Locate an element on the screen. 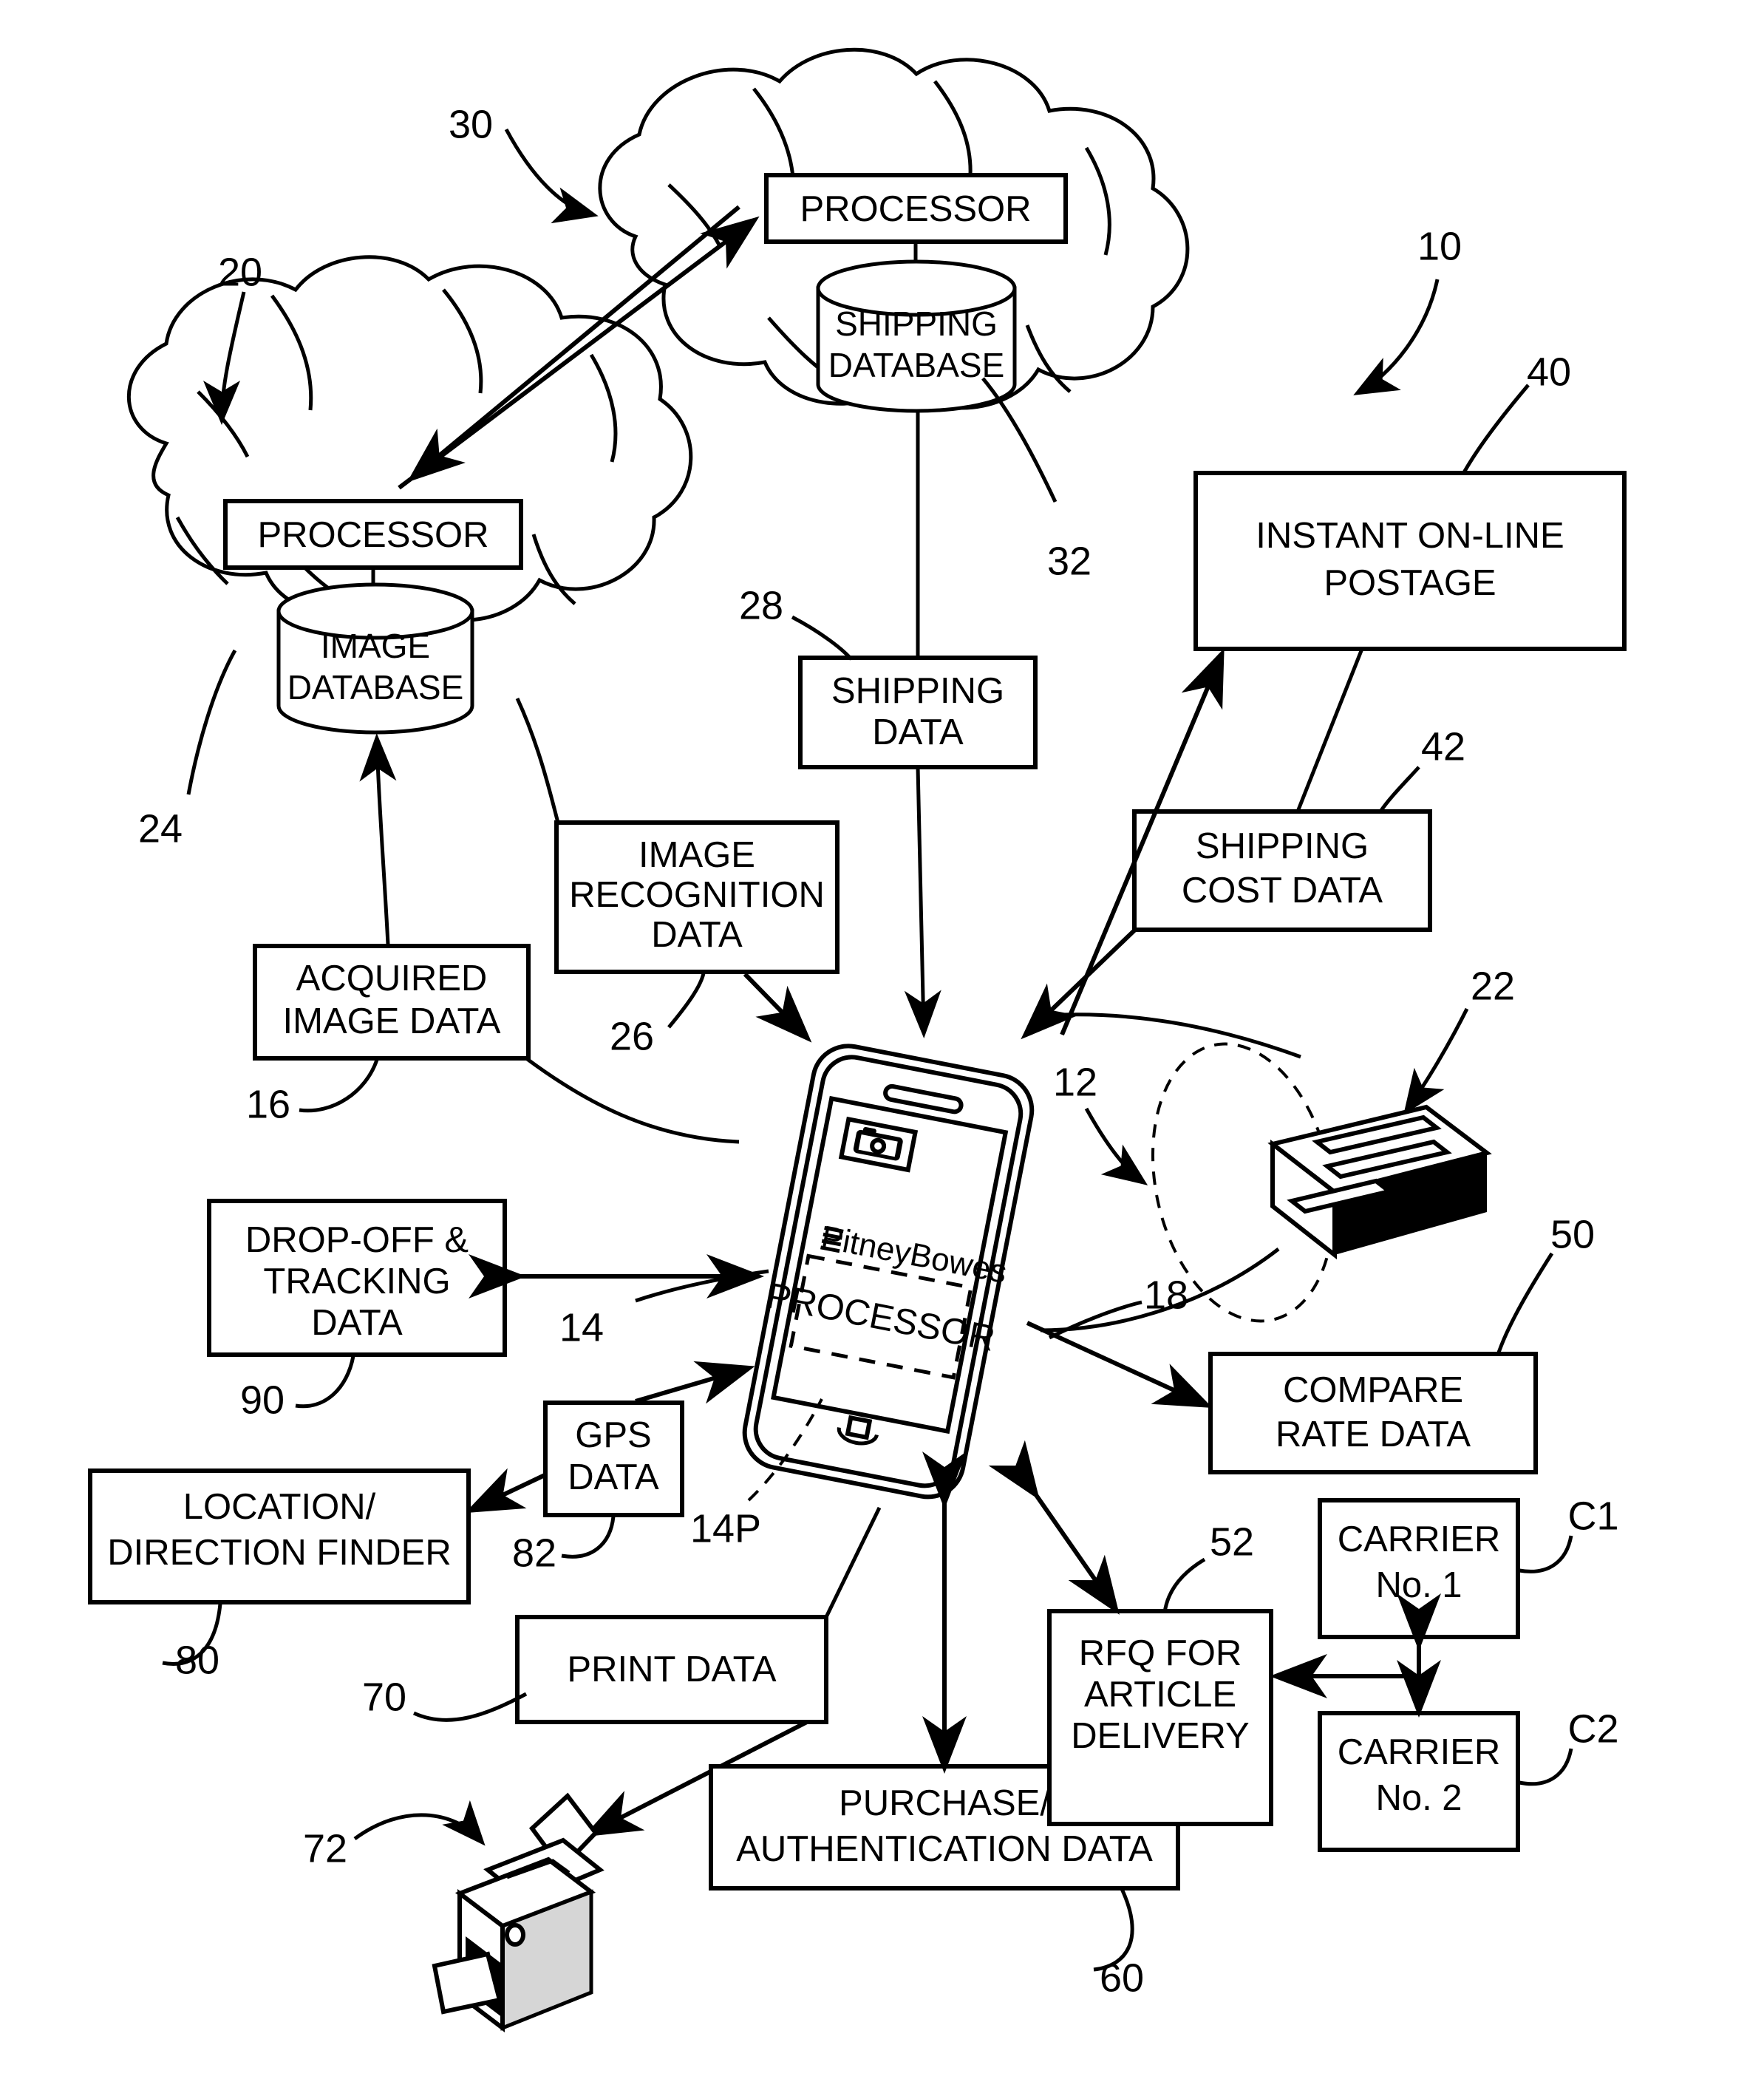 The height and width of the screenshot is (2076, 1764). acquired-image-label-line2: IMAGE DATA is located at coordinates (392, 1021).